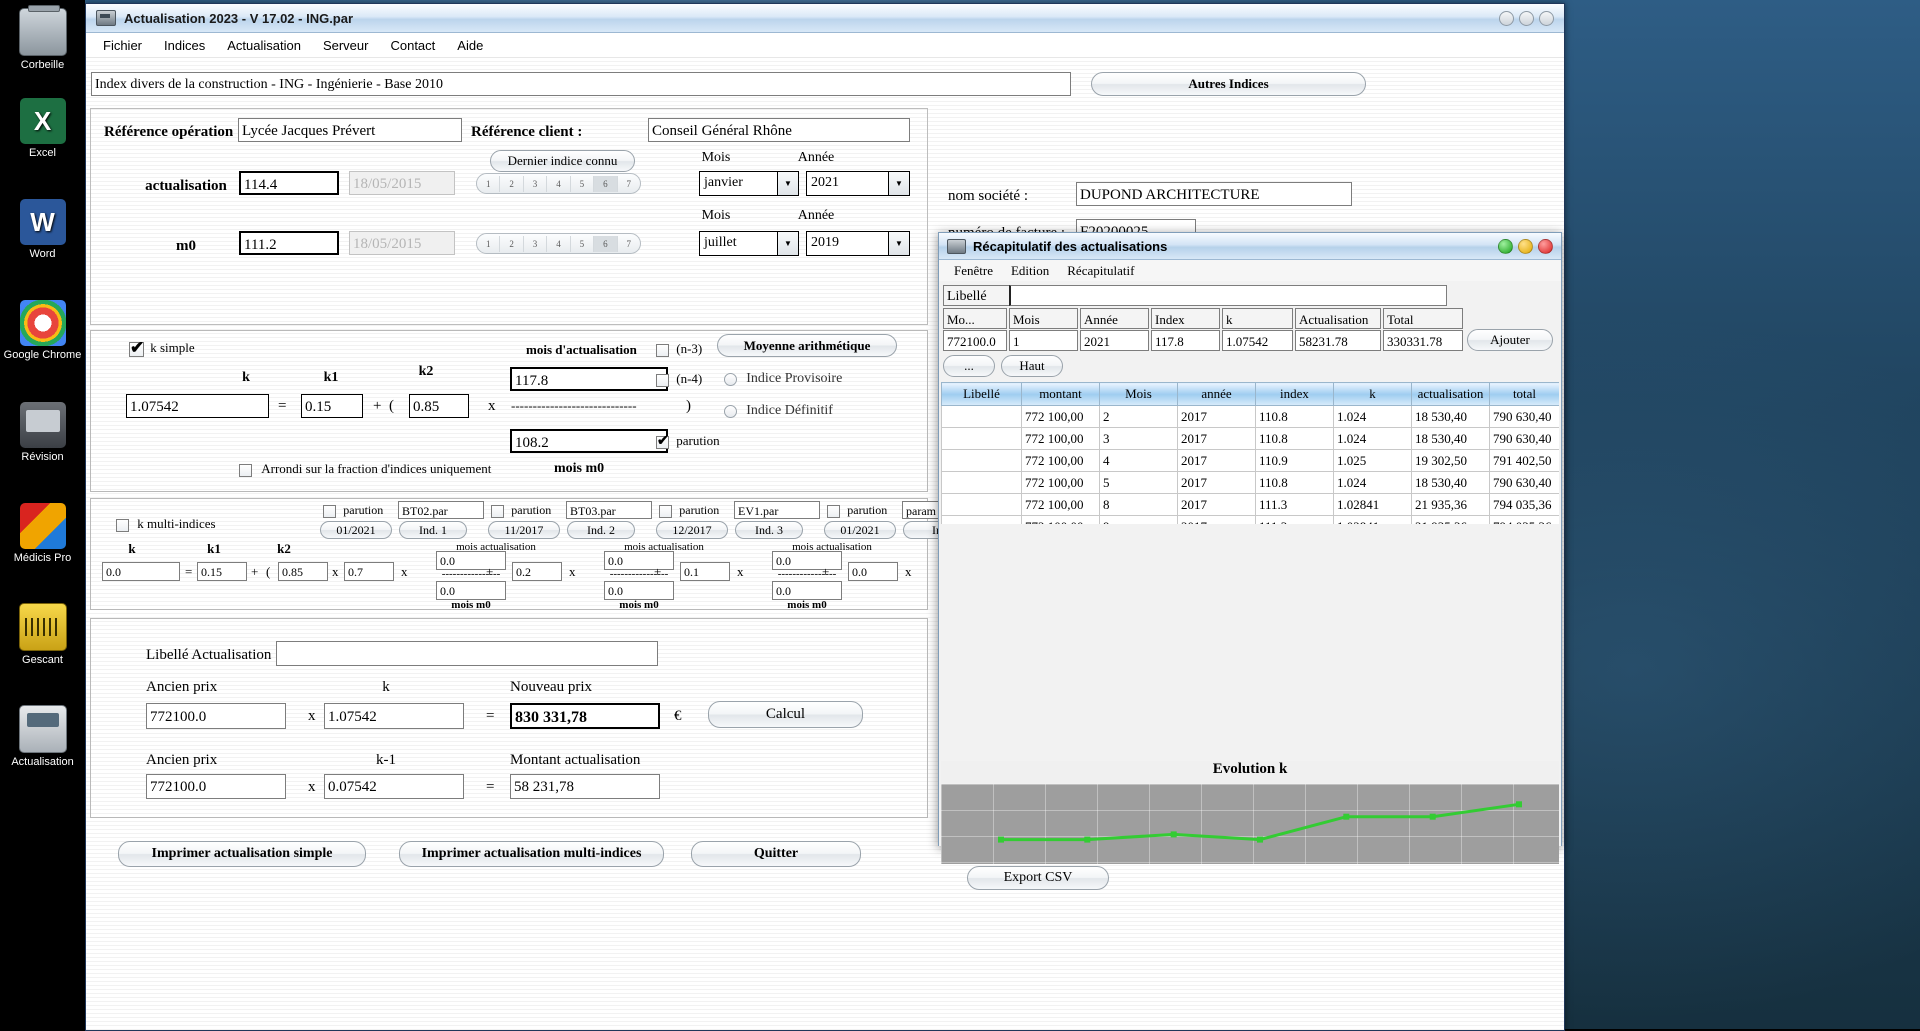 Image resolution: width=1920 pixels, height=1031 pixels. What do you see at coordinates (779, 130) in the screenshot?
I see `ref-client-input: Conseil Général Rhône` at bounding box center [779, 130].